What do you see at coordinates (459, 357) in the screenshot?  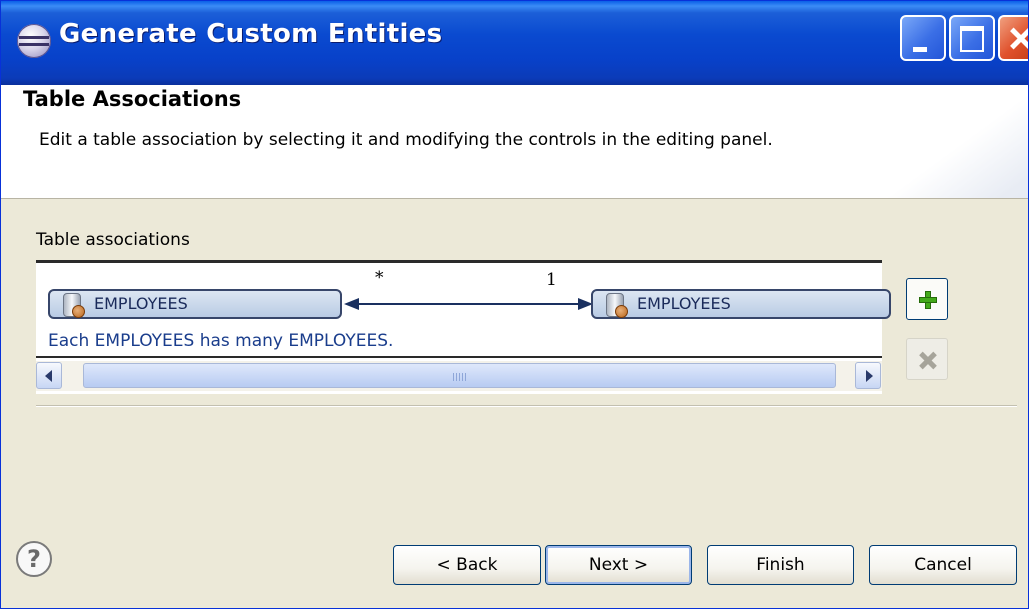 I see `panel-divider` at bounding box center [459, 357].